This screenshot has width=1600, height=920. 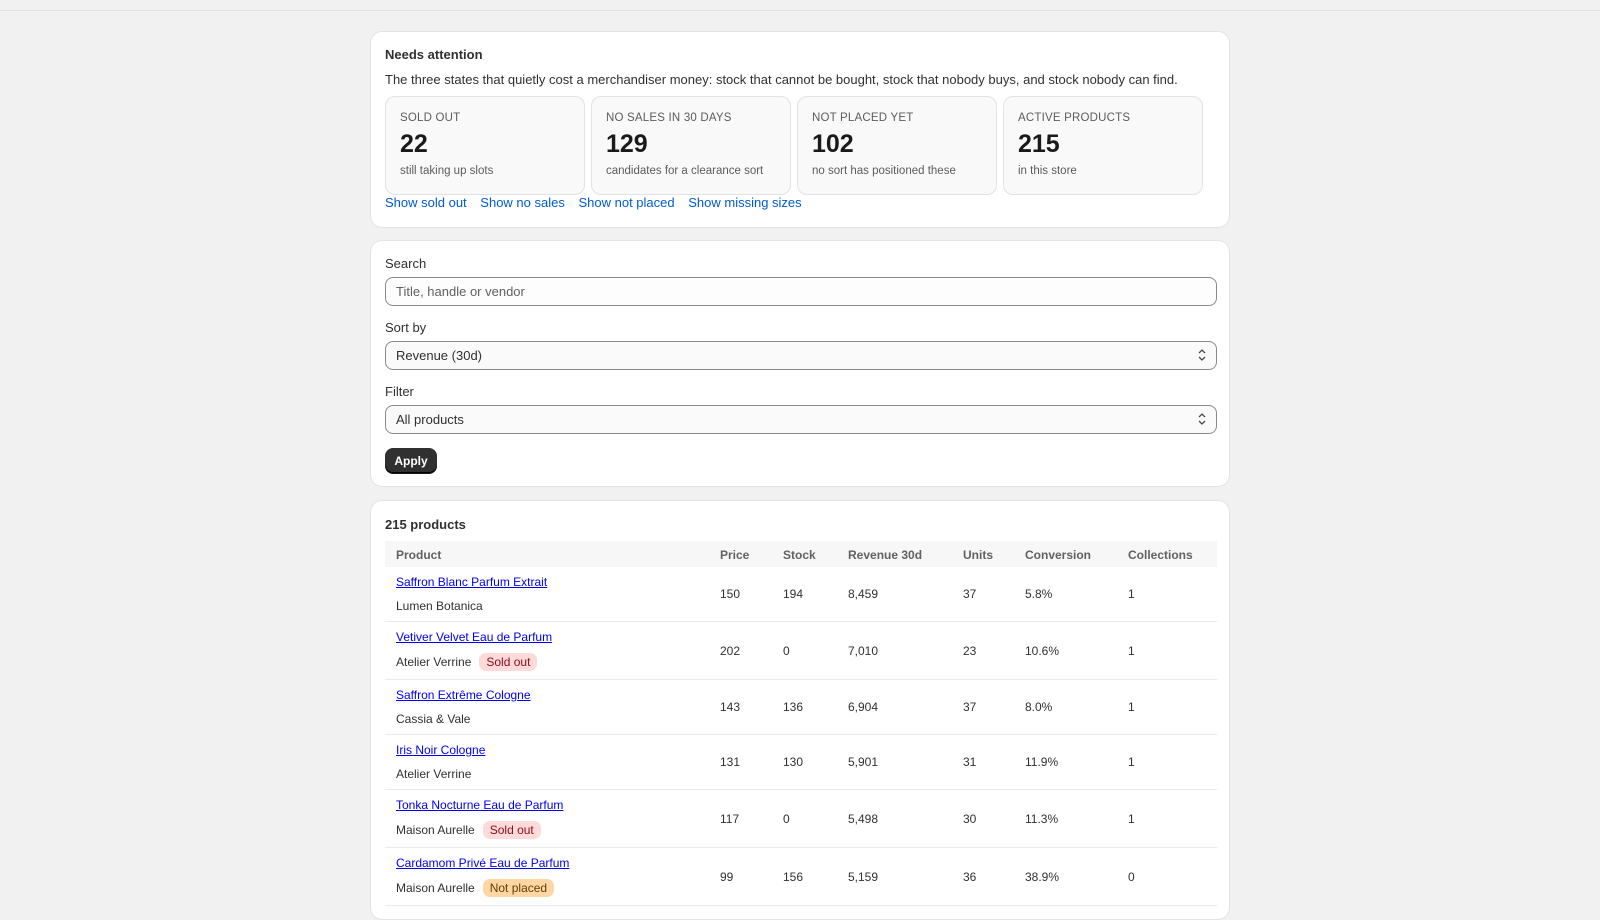 What do you see at coordinates (744, 202) in the screenshot?
I see `show-missing-sizes-link: Show missing sizes` at bounding box center [744, 202].